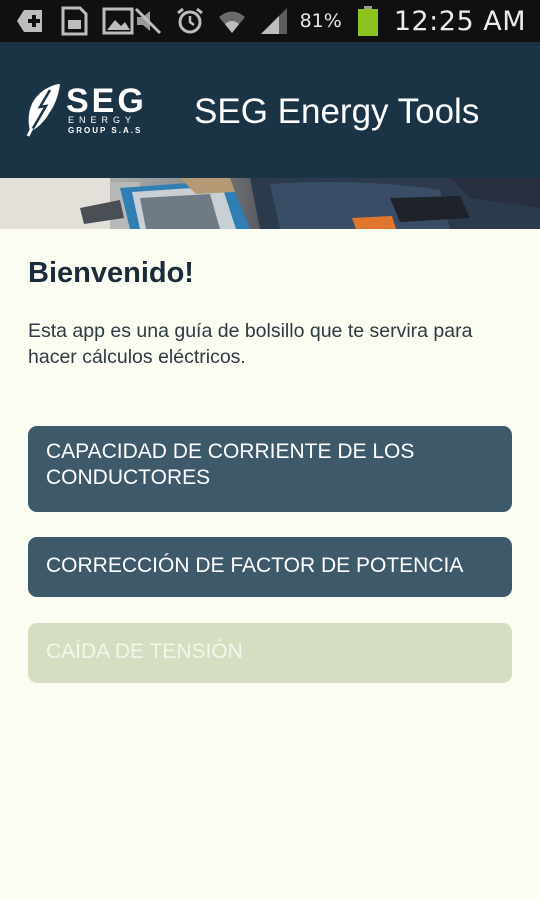  I want to click on status-bar: 81% 12:25 AM, so click(270, 21).